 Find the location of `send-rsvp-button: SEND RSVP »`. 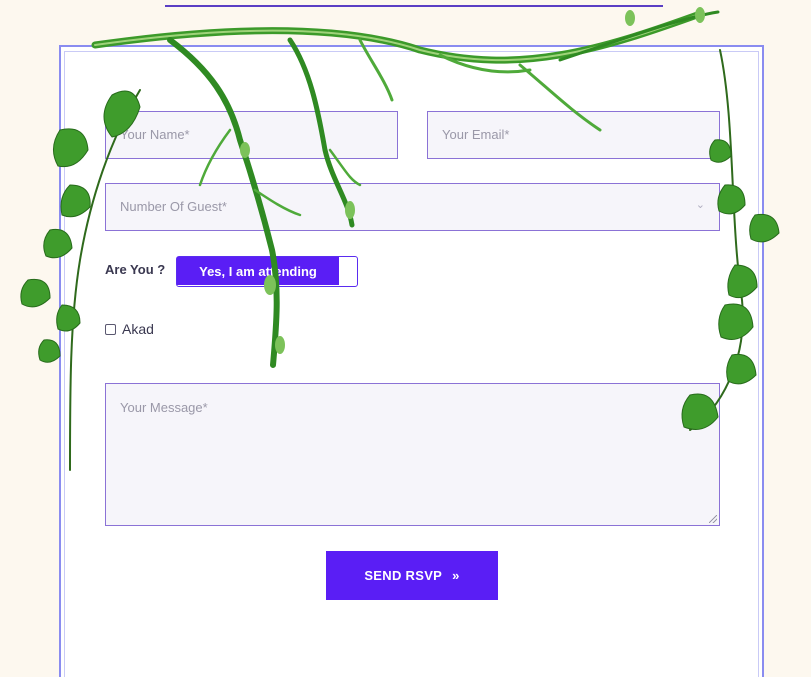

send-rsvp-button: SEND RSVP » is located at coordinates (412, 575).